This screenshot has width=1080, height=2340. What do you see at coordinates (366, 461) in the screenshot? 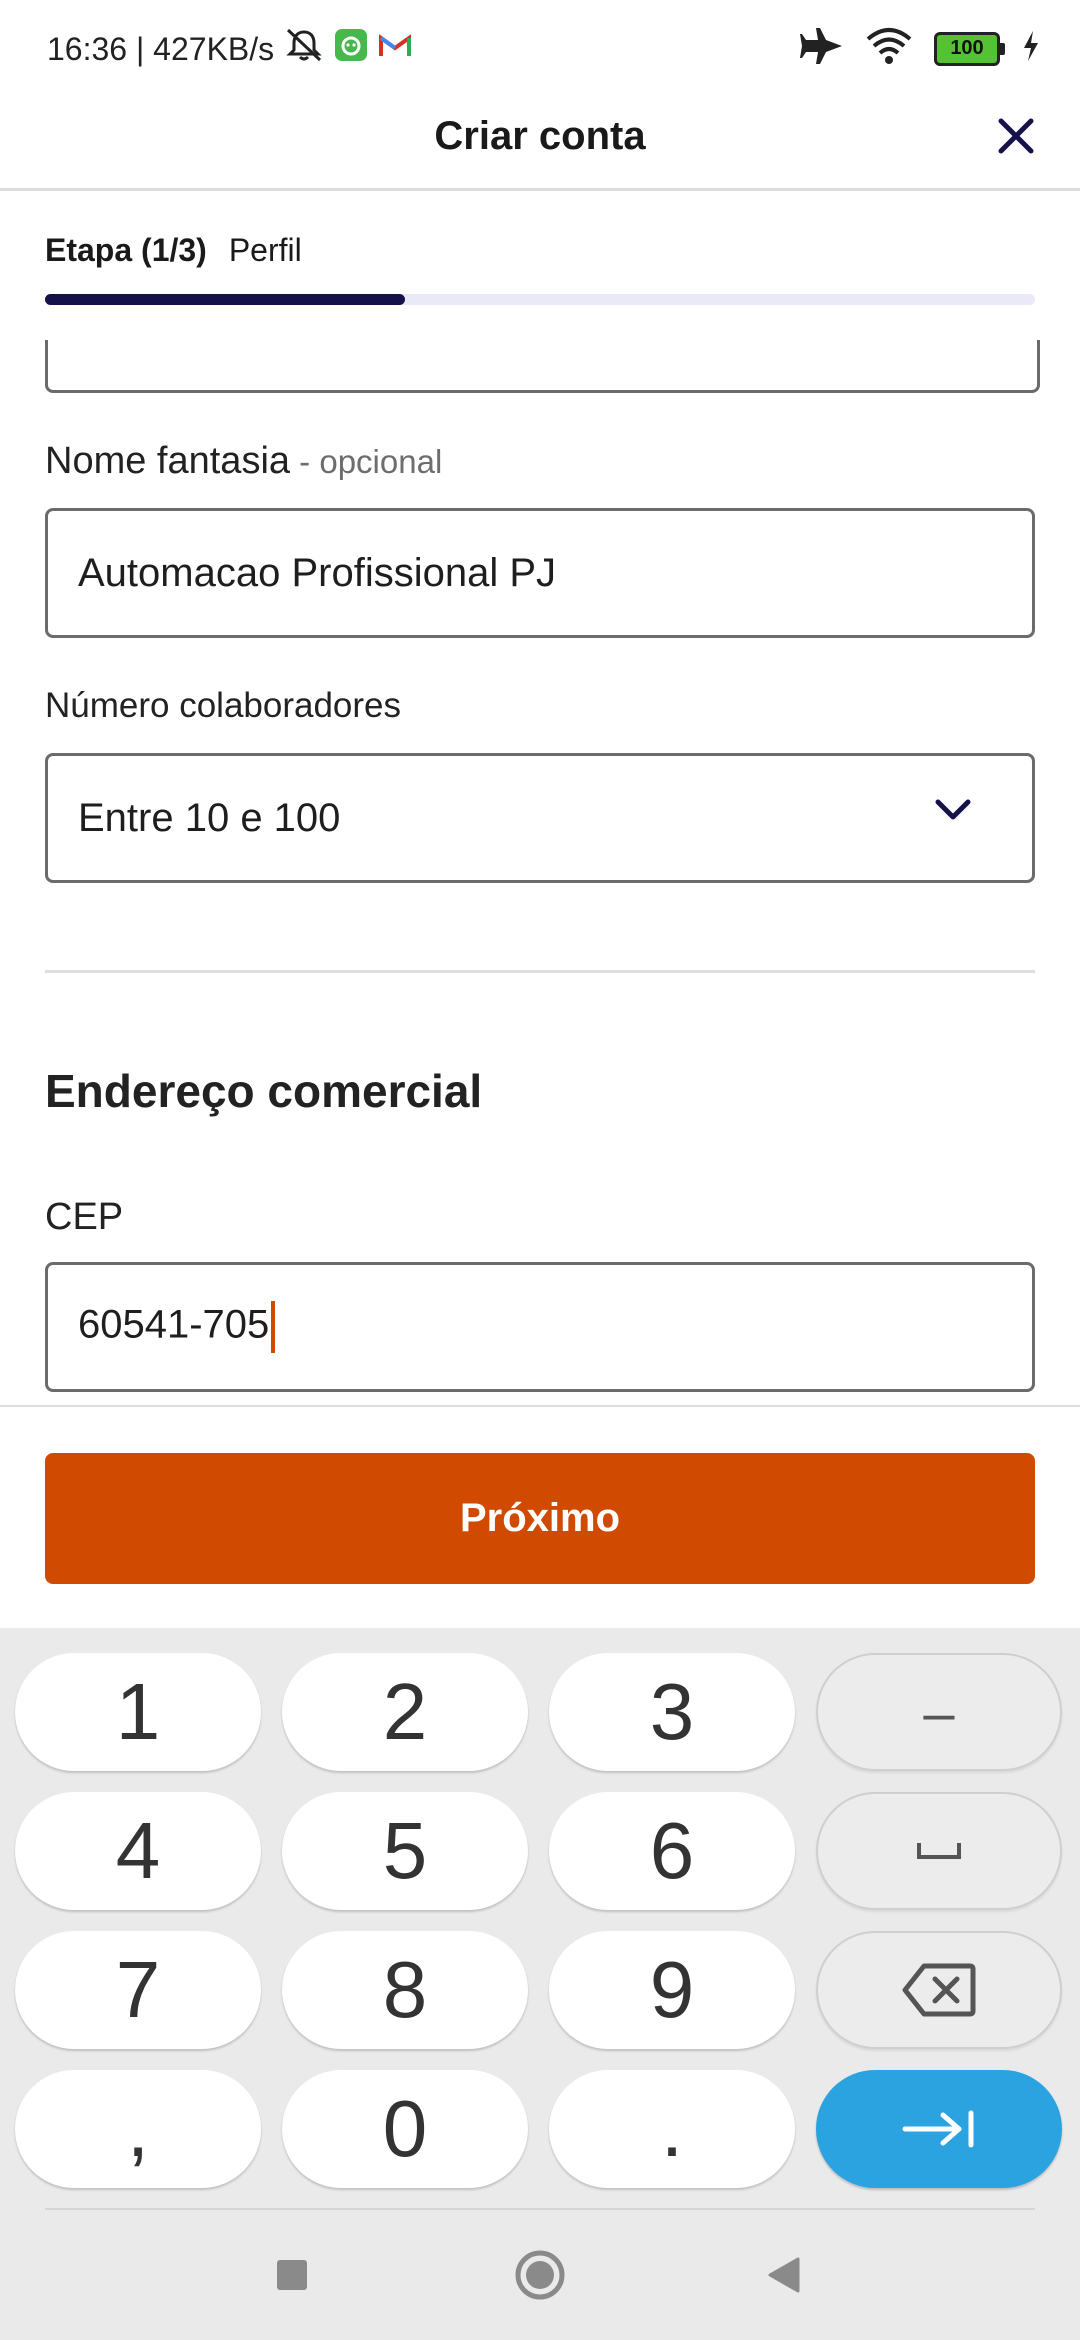
I see `optional-hint: - opcional` at bounding box center [366, 461].